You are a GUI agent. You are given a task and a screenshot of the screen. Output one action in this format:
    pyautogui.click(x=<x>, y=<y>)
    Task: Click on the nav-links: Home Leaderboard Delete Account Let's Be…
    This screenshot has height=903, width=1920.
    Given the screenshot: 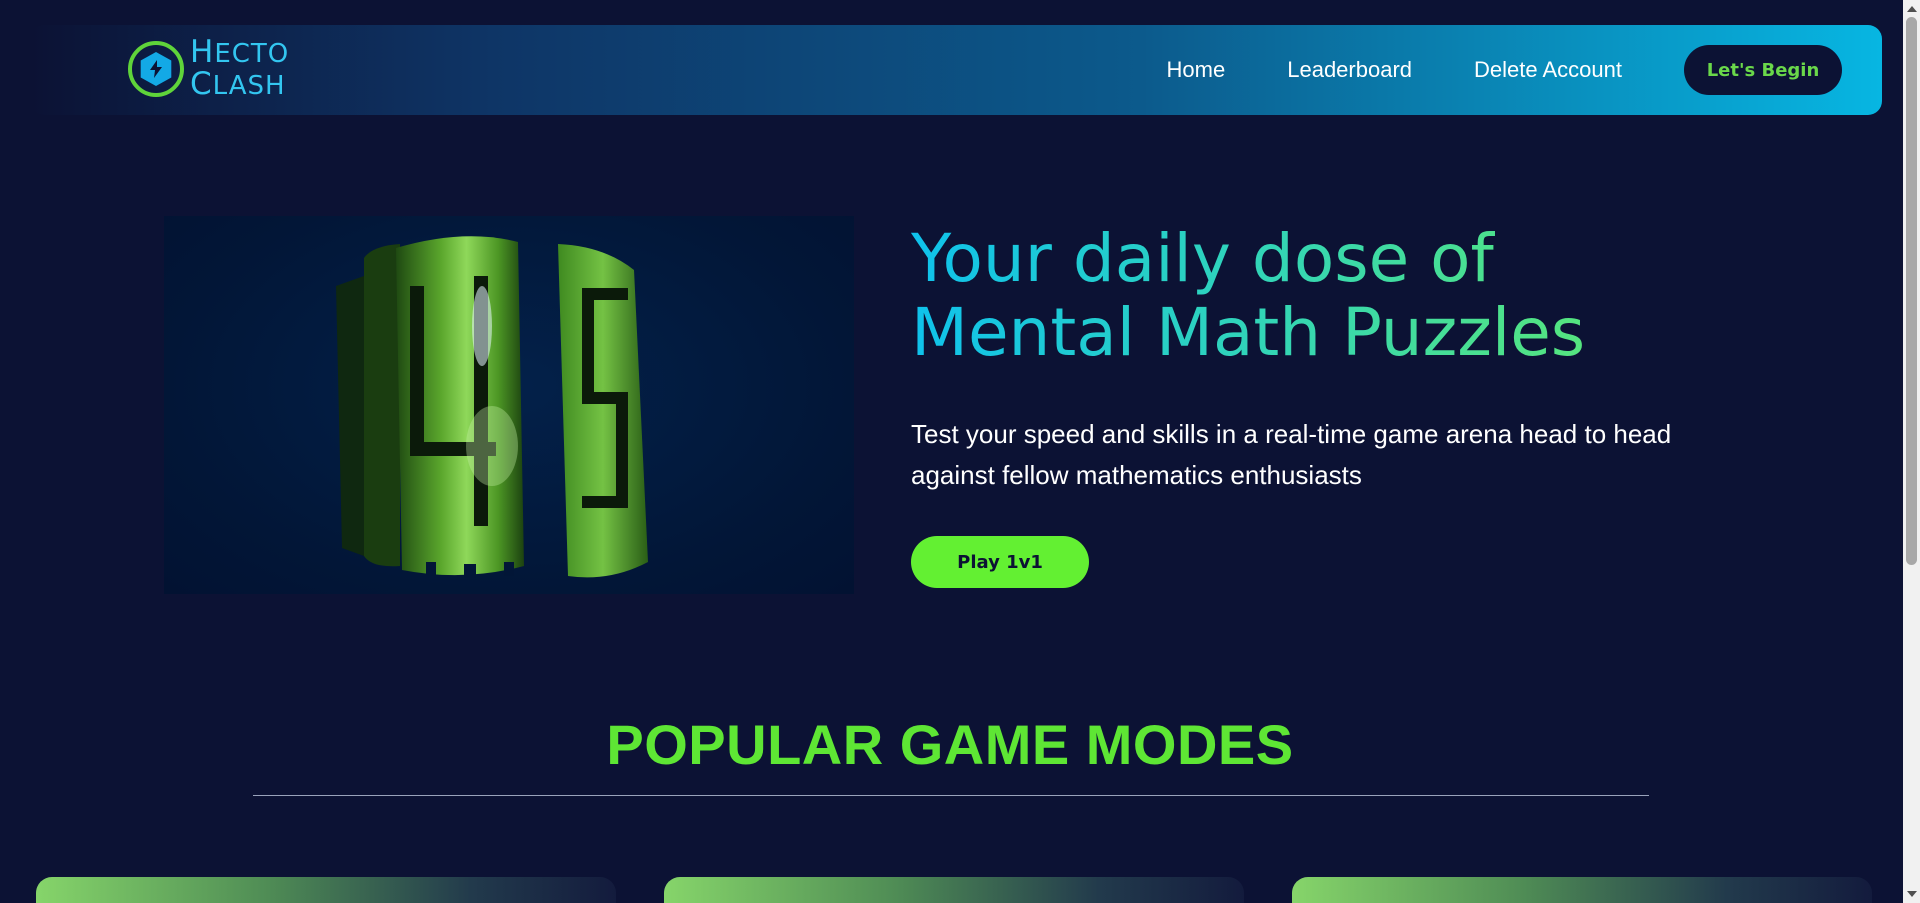 What is the action you would take?
    pyautogui.click(x=1504, y=70)
    